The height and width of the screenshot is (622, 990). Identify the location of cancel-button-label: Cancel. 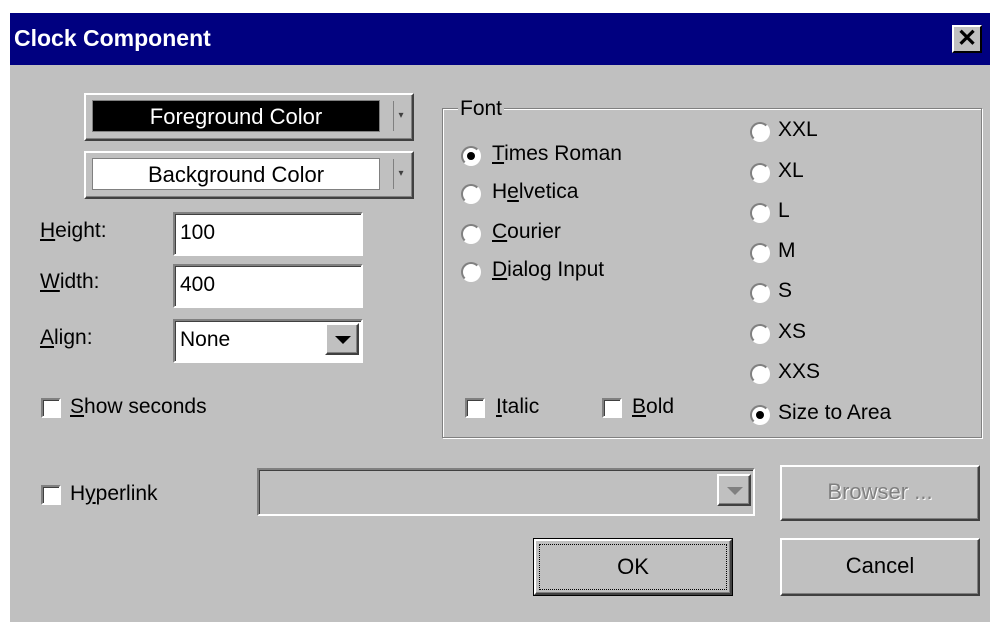
(880, 565).